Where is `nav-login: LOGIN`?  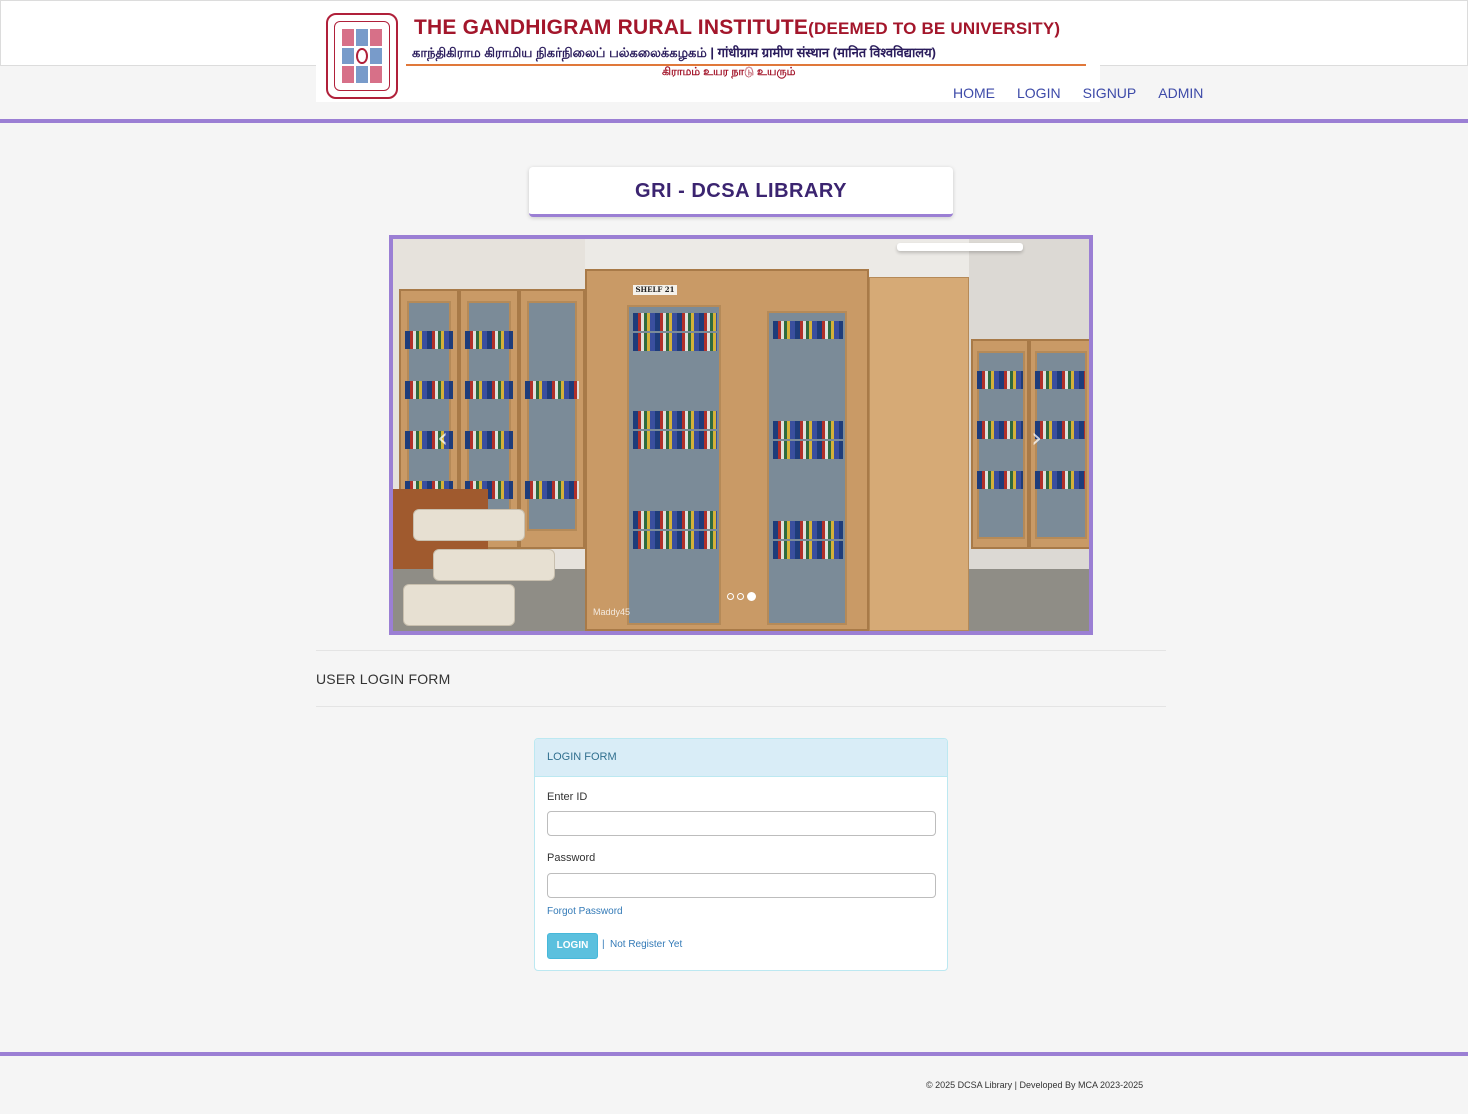 nav-login: LOGIN is located at coordinates (1039, 93).